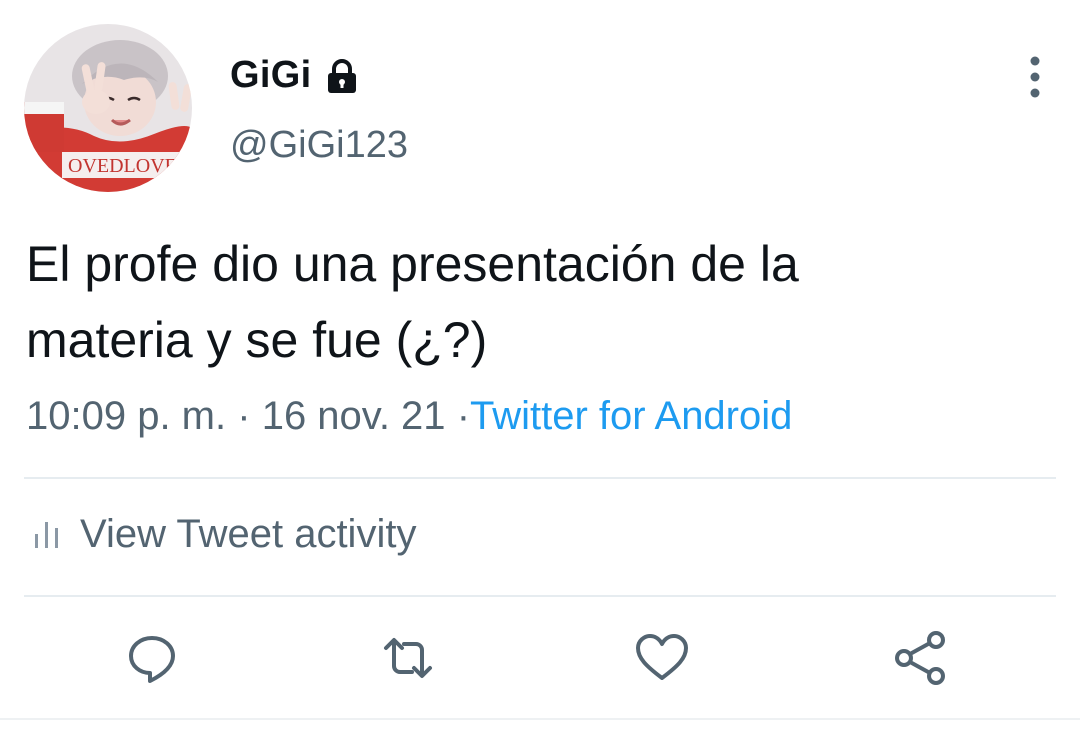  Describe the element at coordinates (248, 534) in the screenshot. I see `view-tweet-activity-label: View Tweet activity` at that location.